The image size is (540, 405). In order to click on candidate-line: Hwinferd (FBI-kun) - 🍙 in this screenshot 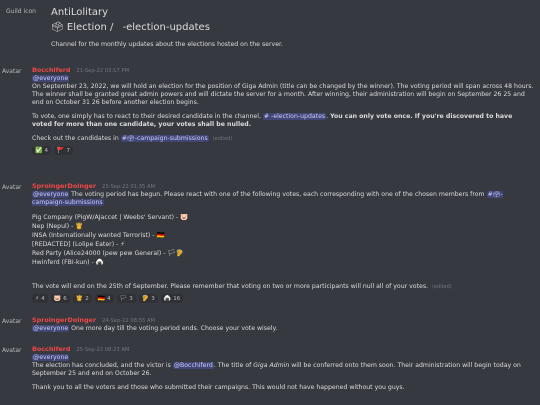, I will do `click(68, 262)`.